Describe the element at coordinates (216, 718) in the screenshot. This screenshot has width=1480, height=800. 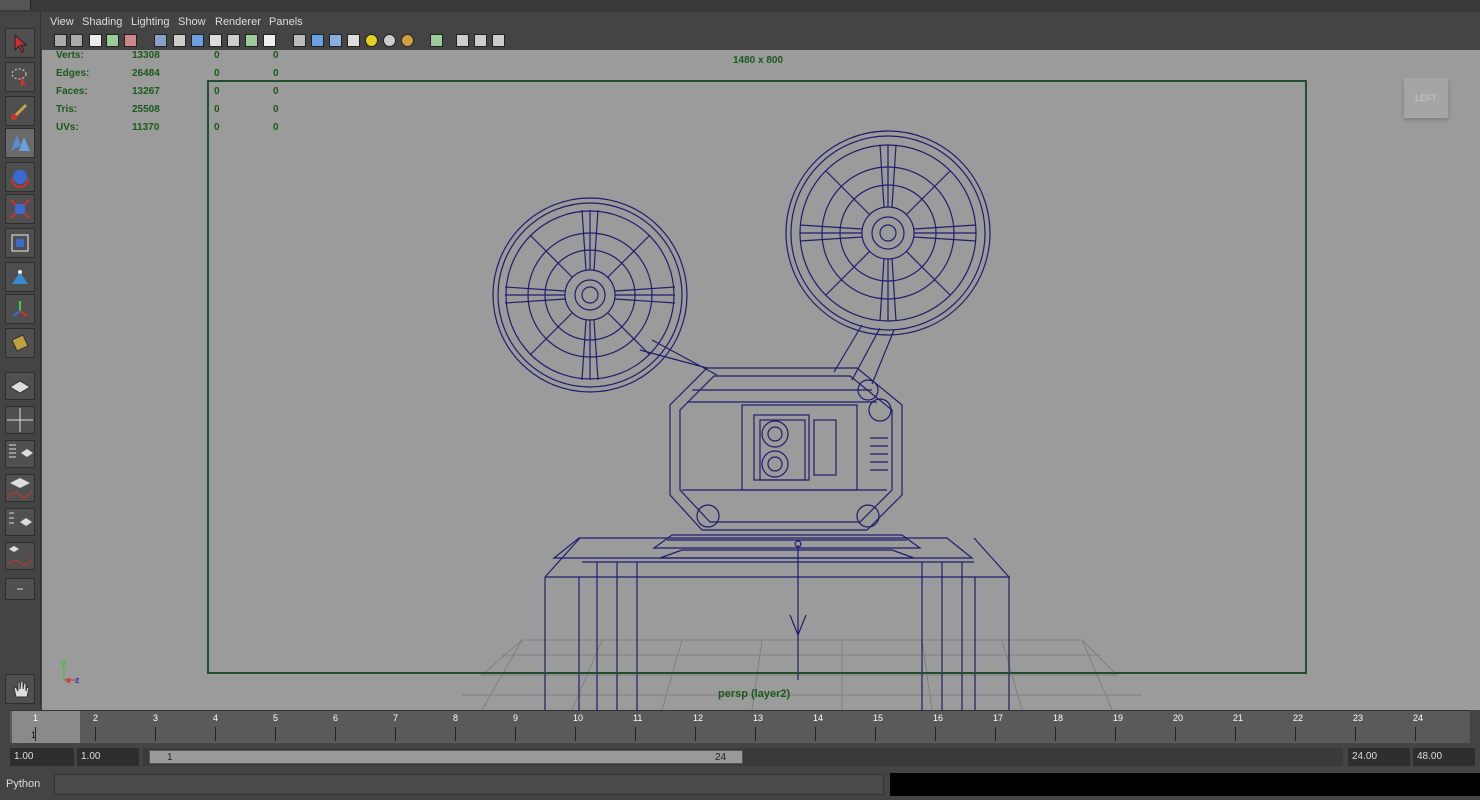
I see `timeline-tick-label: 4` at that location.